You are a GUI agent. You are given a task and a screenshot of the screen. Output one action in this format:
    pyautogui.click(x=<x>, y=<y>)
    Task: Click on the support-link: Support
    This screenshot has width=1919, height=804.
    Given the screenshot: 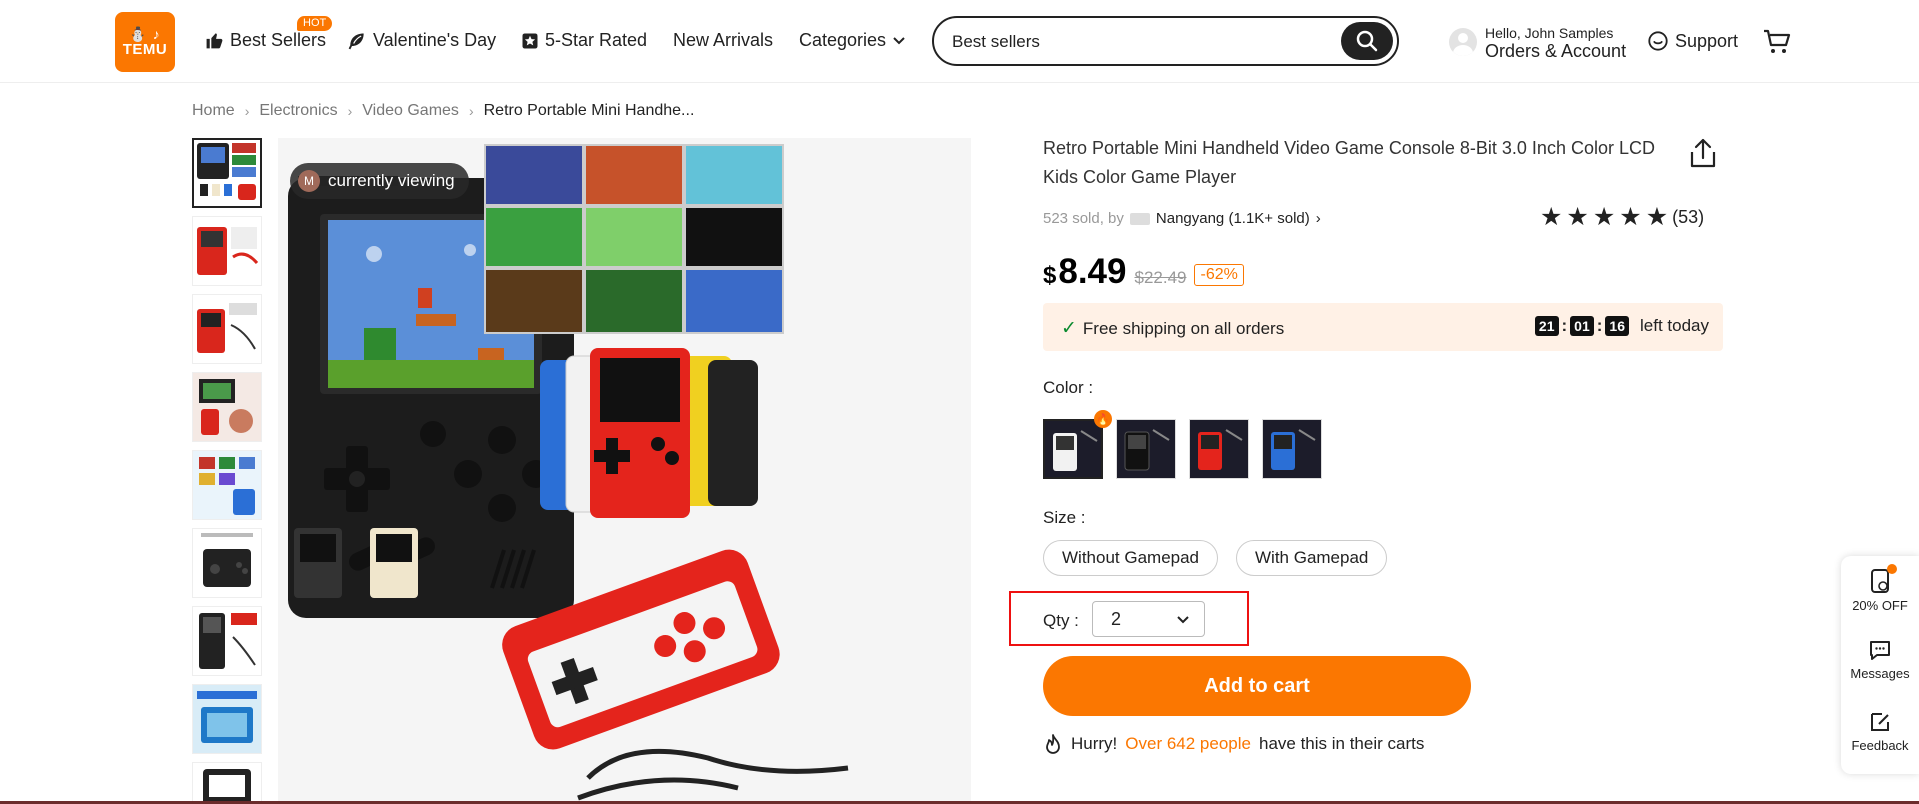 What is the action you would take?
    pyautogui.click(x=1692, y=41)
    